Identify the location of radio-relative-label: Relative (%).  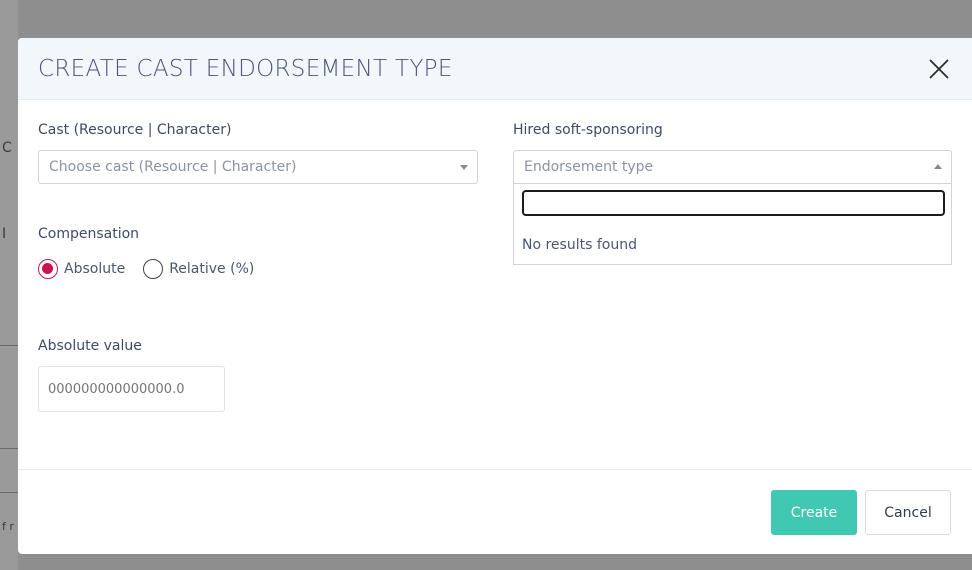
(212, 269).